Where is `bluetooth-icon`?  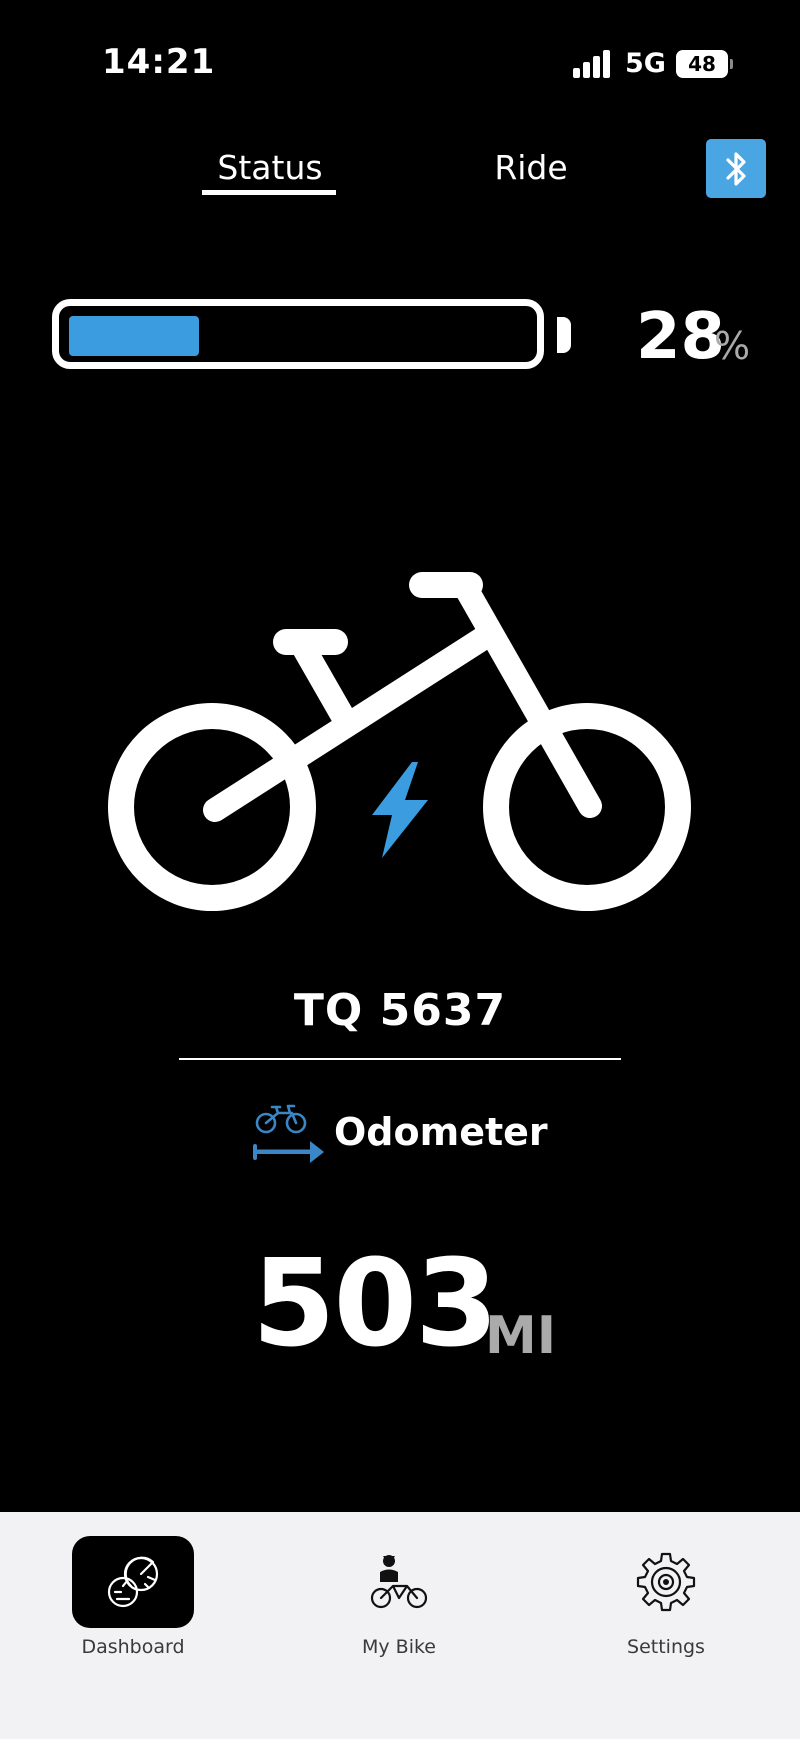 bluetooth-icon is located at coordinates (736, 168).